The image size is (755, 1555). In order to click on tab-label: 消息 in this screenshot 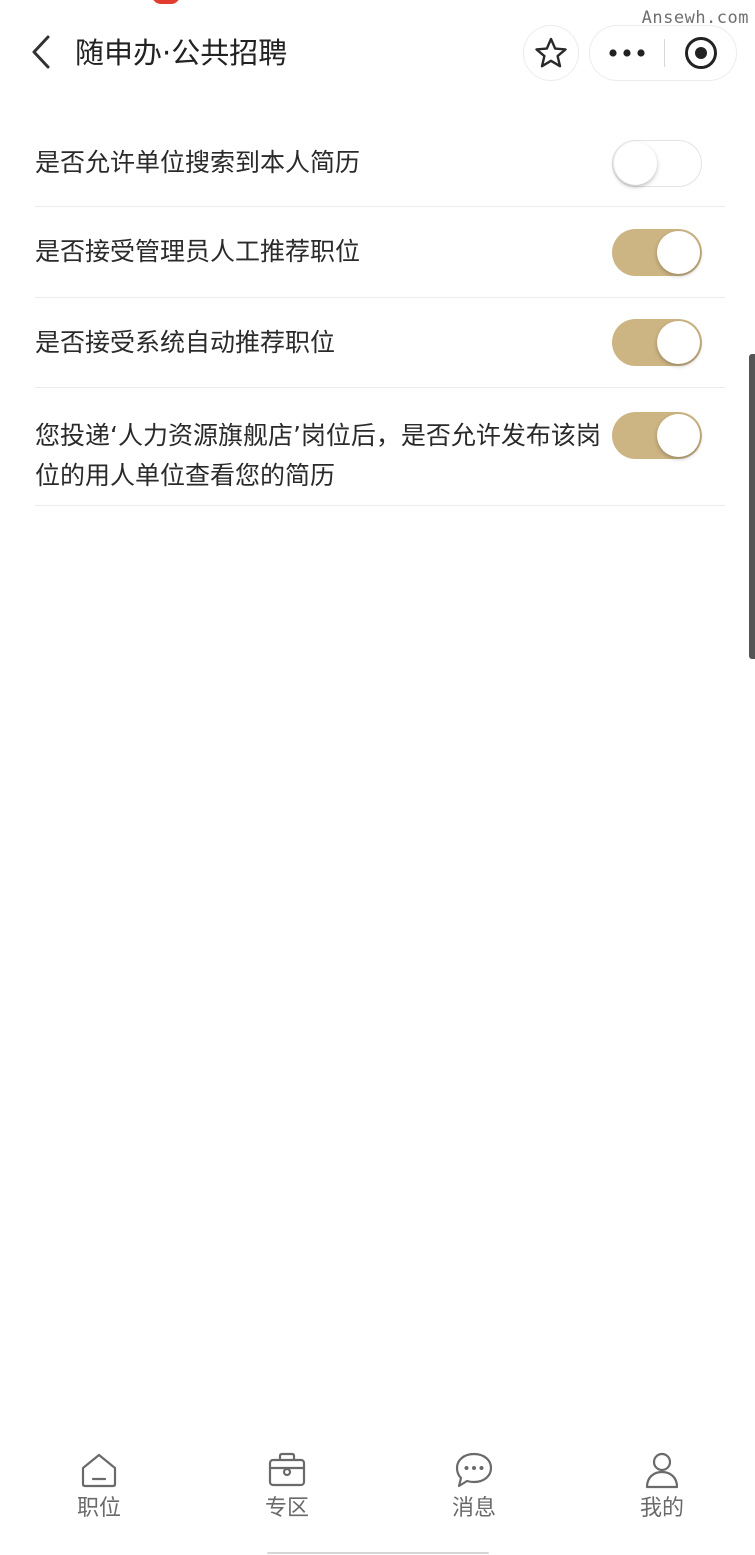, I will do `click(473, 1508)`.